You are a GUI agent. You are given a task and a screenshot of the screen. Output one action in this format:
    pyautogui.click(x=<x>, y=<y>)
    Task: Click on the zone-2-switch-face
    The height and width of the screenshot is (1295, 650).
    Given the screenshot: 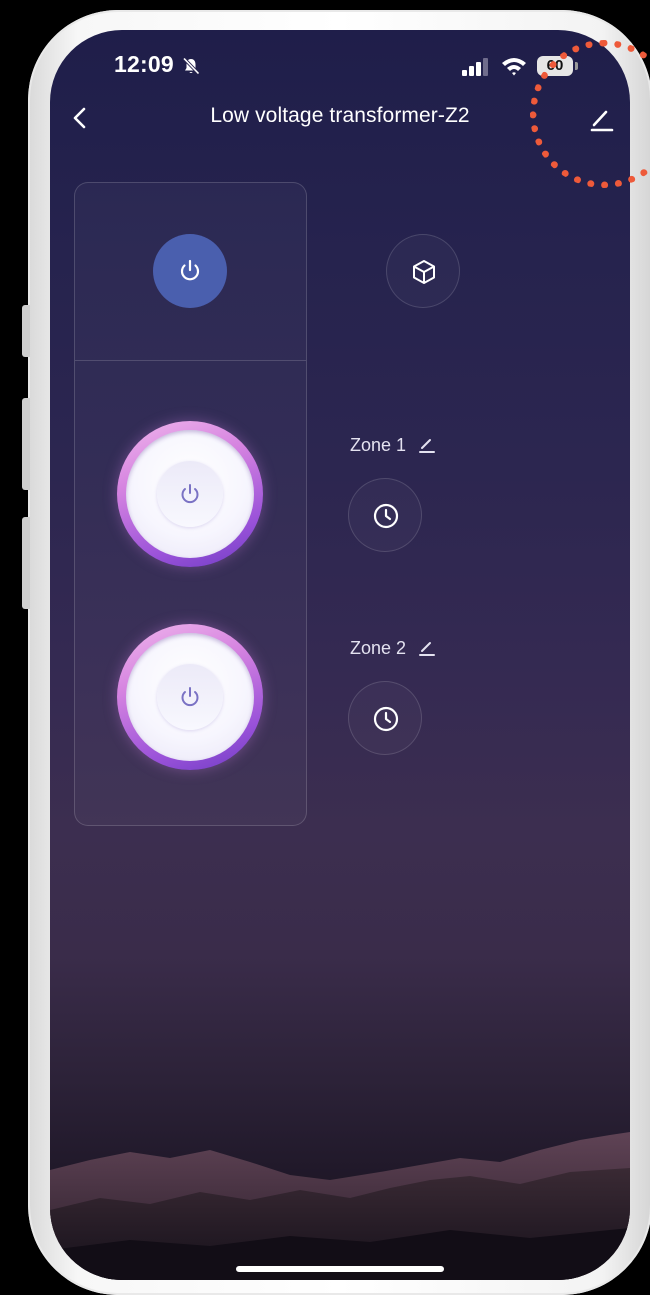 What is the action you would take?
    pyautogui.click(x=190, y=697)
    